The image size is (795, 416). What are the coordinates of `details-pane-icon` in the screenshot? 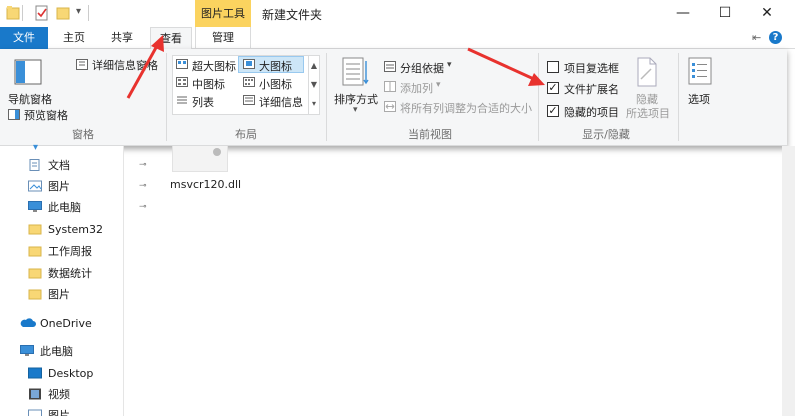 It's located at (82, 64).